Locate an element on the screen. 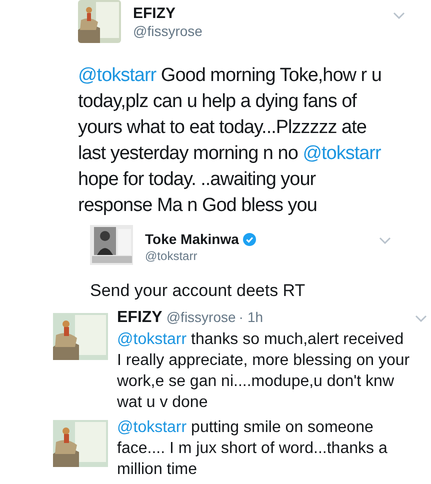  tweet-text: Send your account deets RT is located at coordinates (198, 291).